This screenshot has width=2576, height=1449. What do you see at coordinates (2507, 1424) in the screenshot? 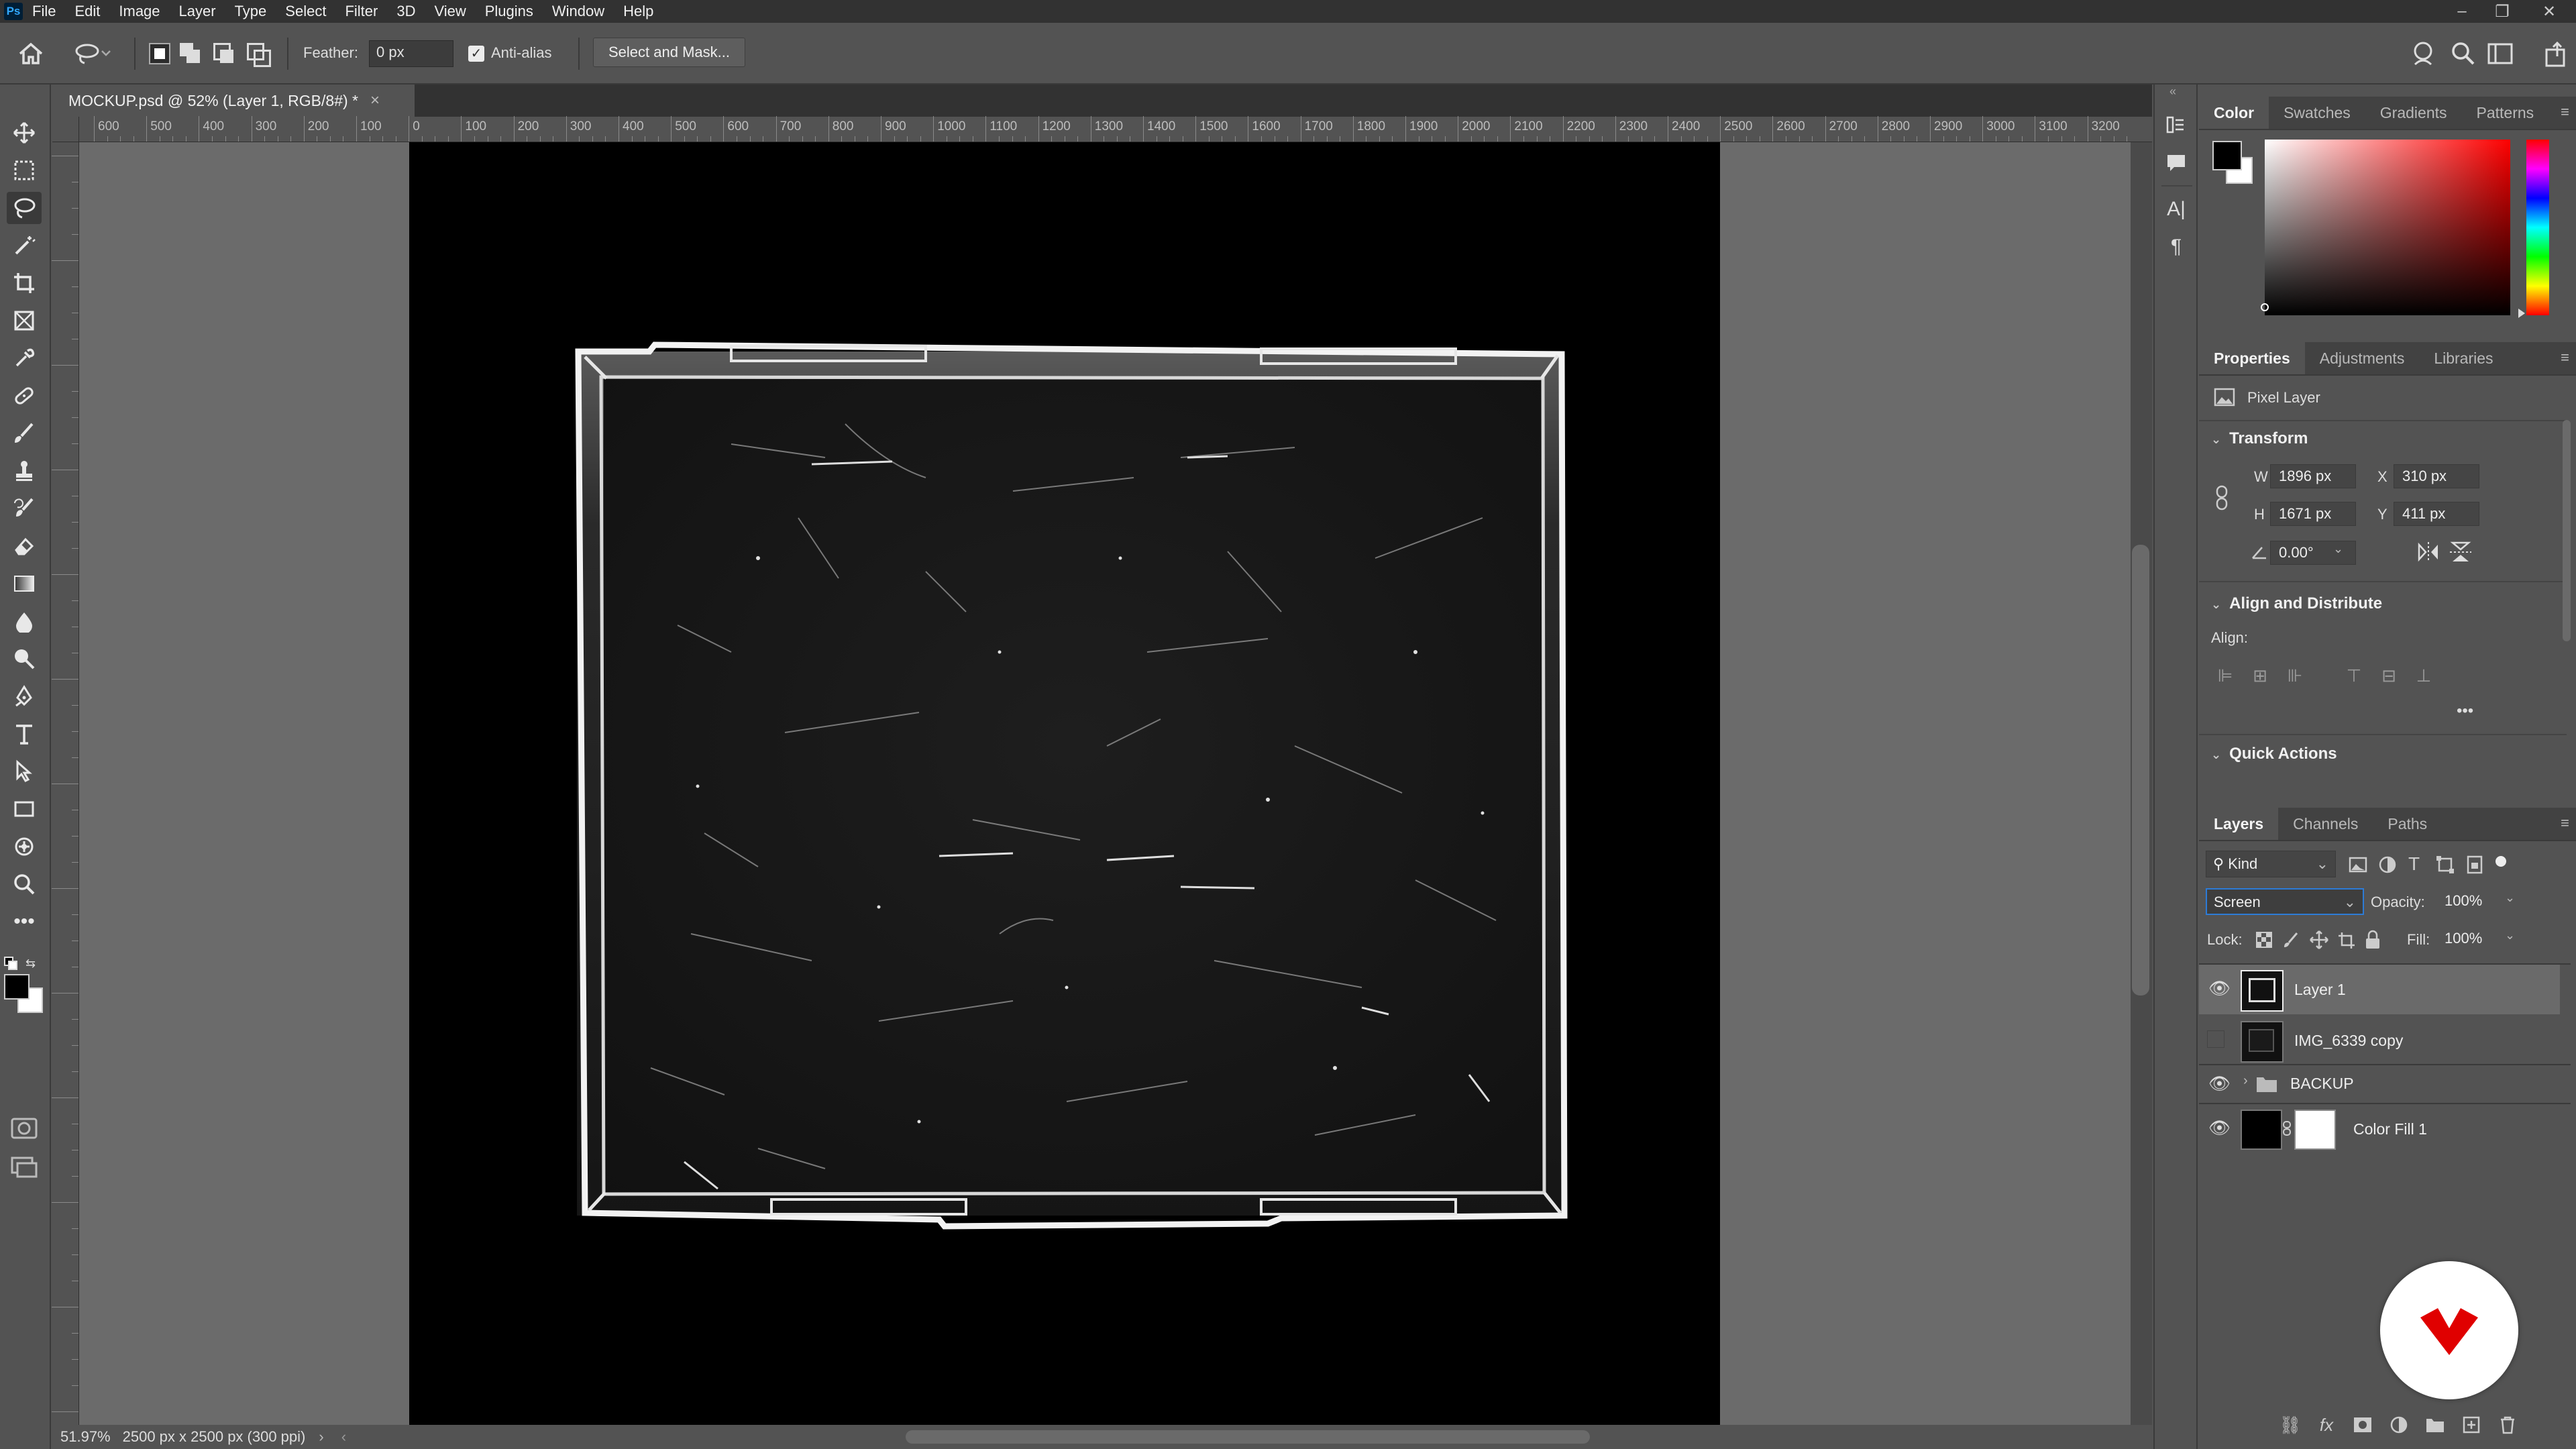
I see `delete-layer-icon` at bounding box center [2507, 1424].